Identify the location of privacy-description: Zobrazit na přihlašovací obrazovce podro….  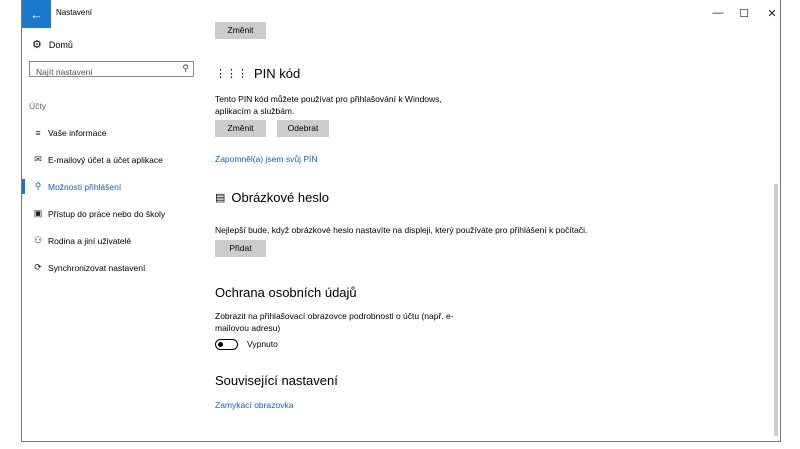
(334, 322).